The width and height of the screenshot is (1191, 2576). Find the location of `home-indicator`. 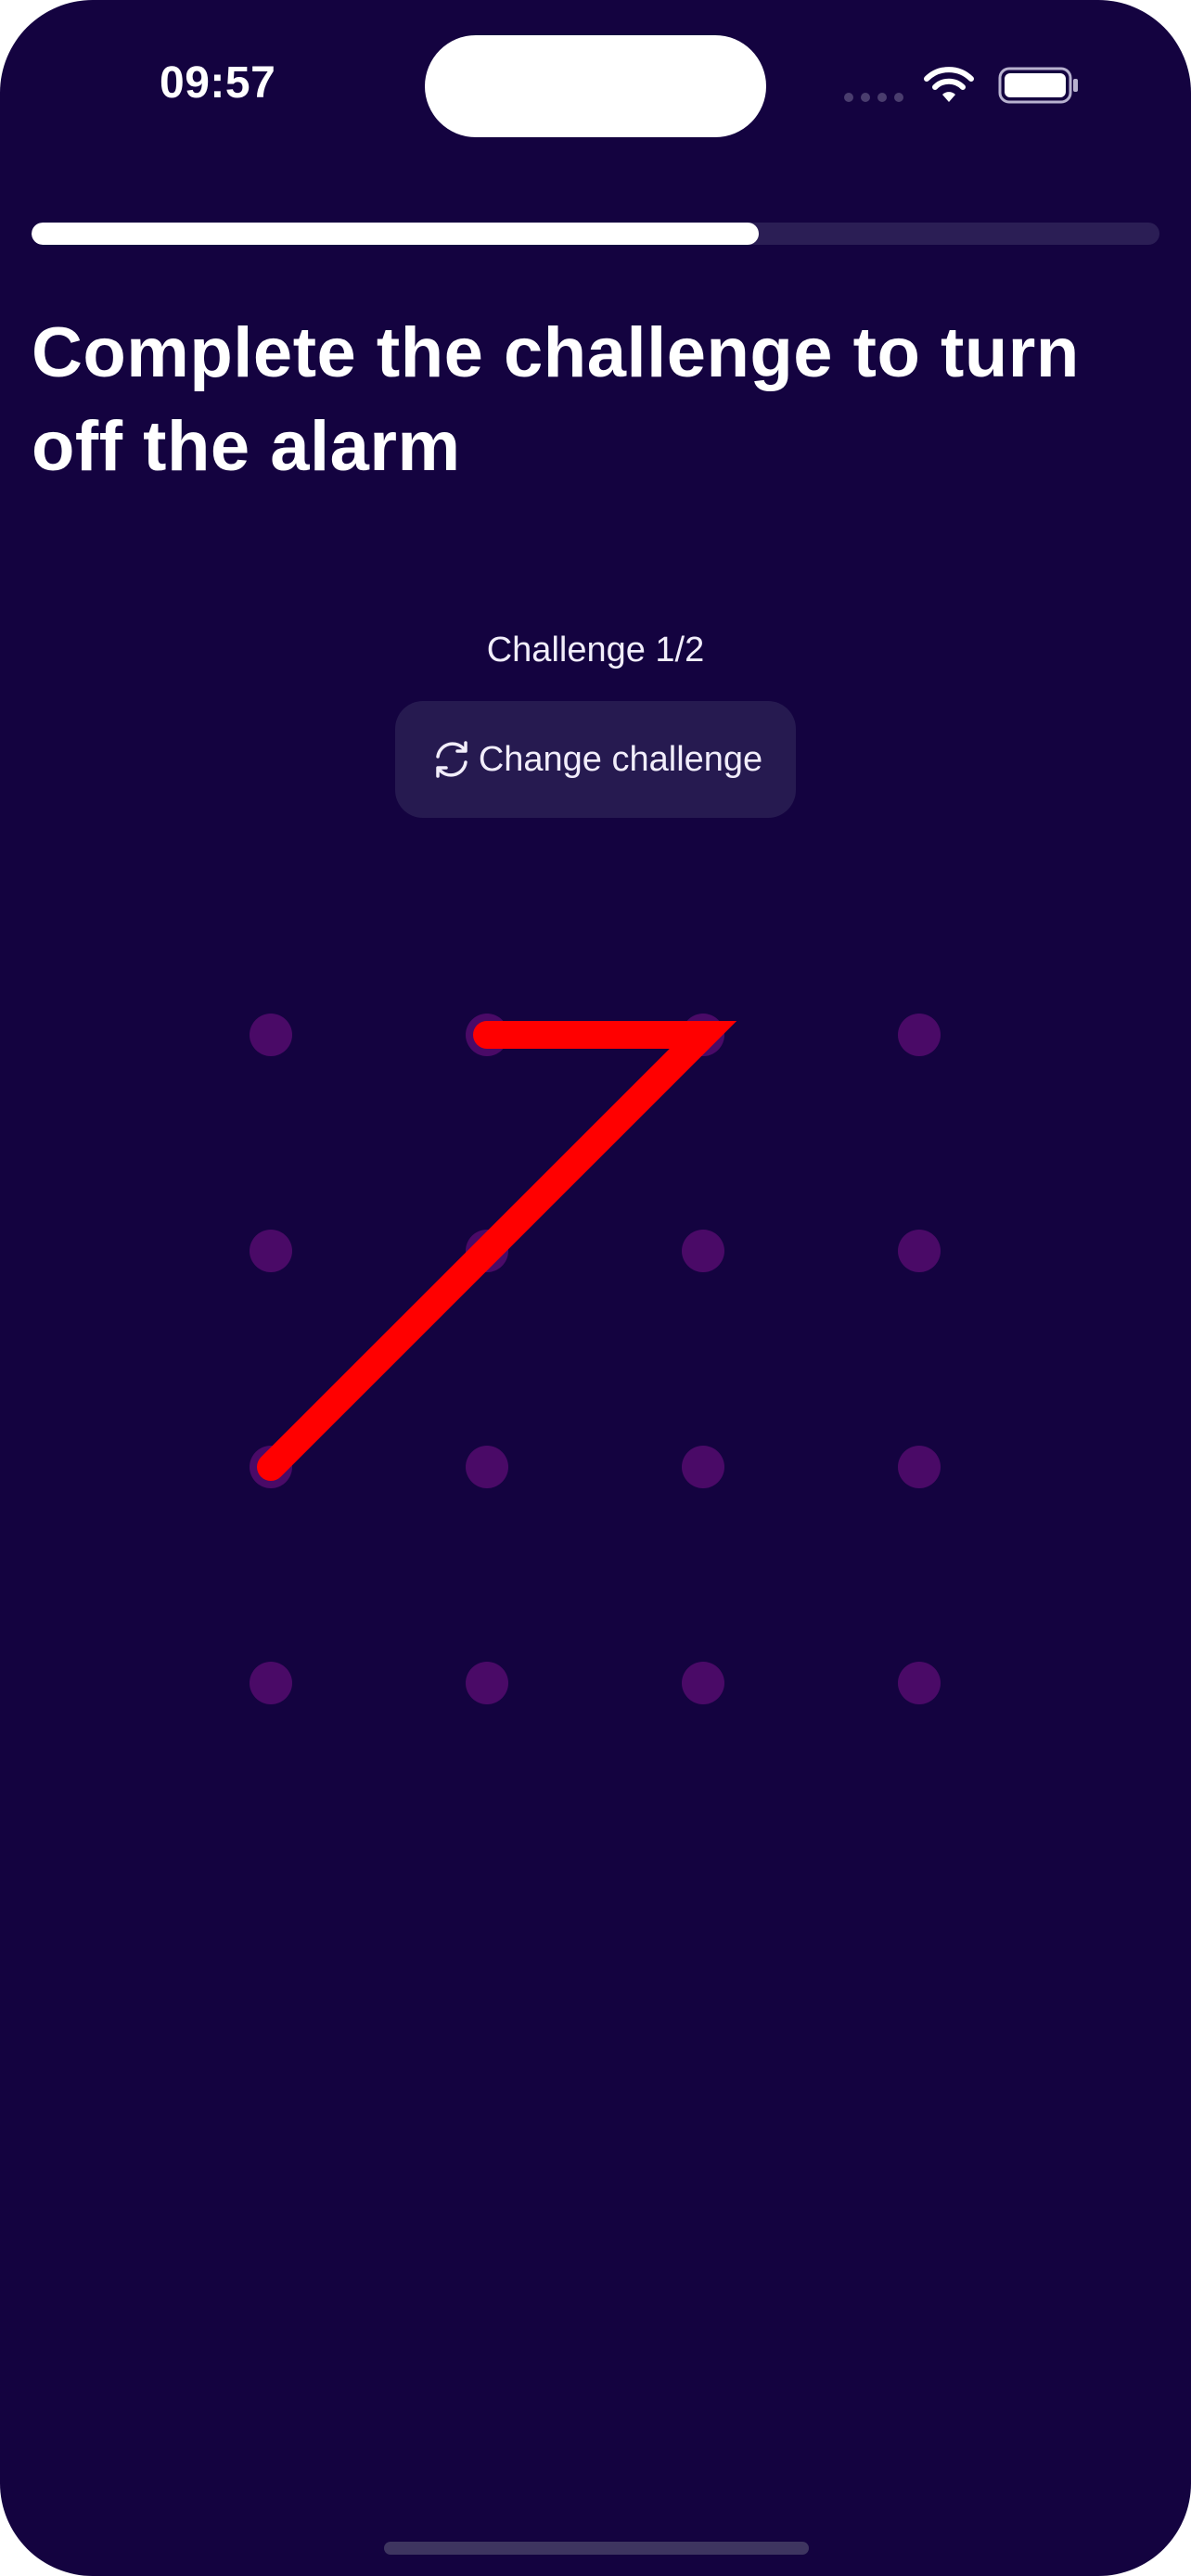

home-indicator is located at coordinates (597, 2548).